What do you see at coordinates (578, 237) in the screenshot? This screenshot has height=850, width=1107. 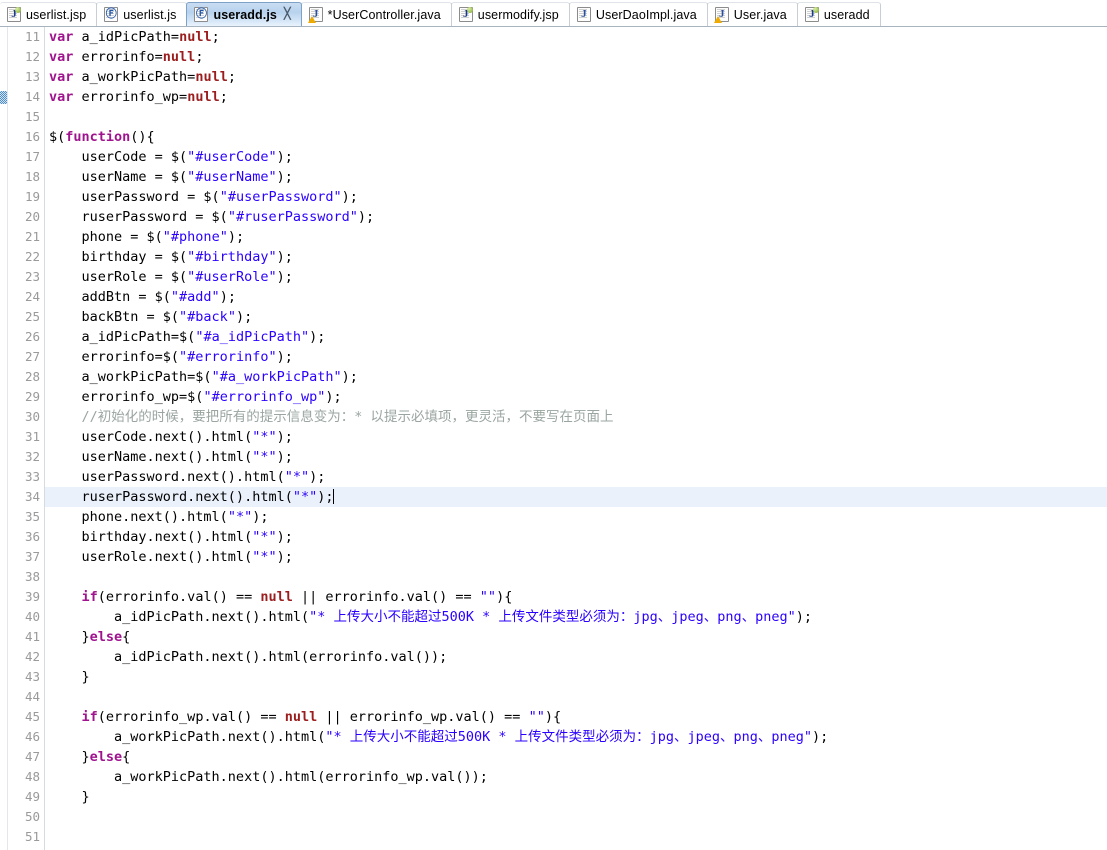 I see `code-line: phone = $("#phone");` at bounding box center [578, 237].